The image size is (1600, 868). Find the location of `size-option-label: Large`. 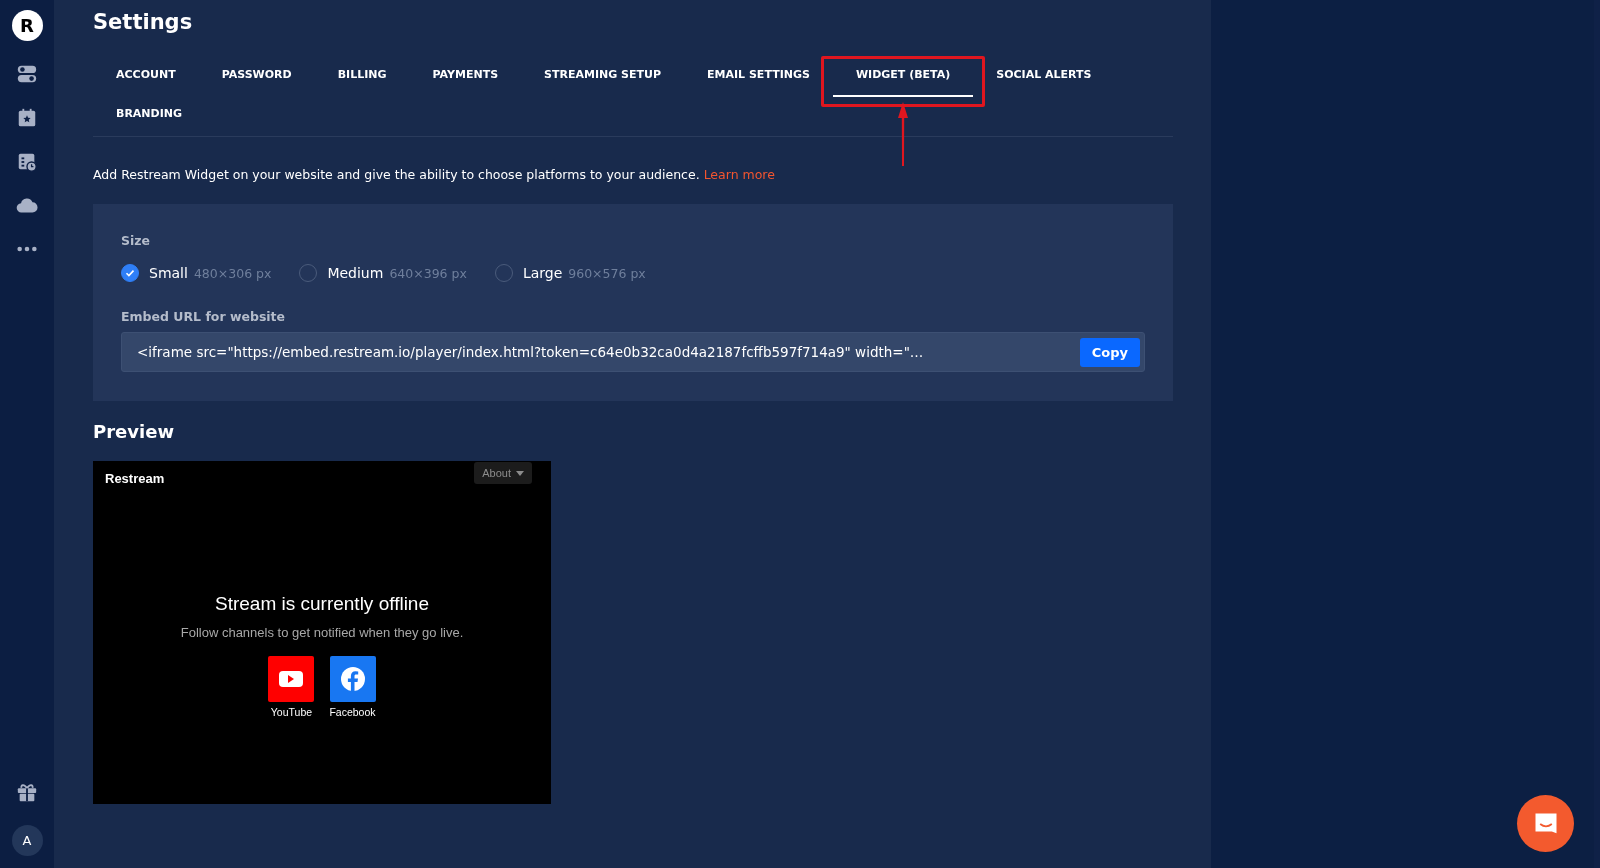

size-option-label: Large is located at coordinates (542, 273).